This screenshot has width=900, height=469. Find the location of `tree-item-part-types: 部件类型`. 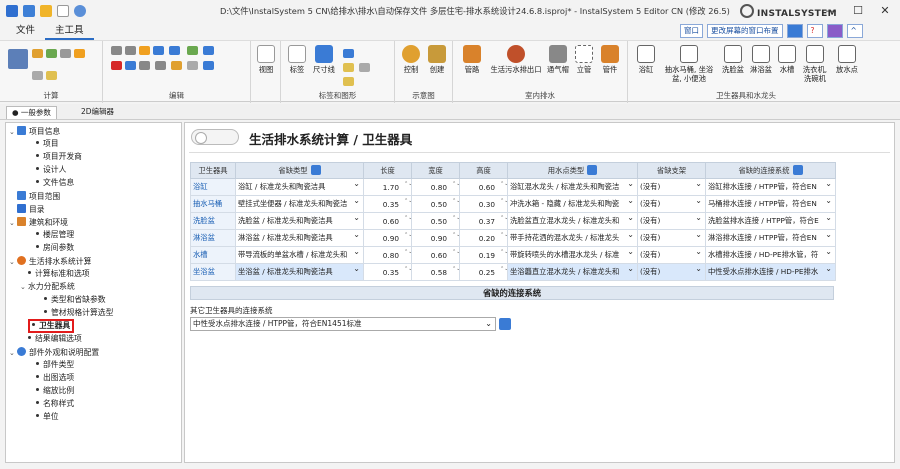

tree-item-part-types: 部件类型 is located at coordinates (55, 365).